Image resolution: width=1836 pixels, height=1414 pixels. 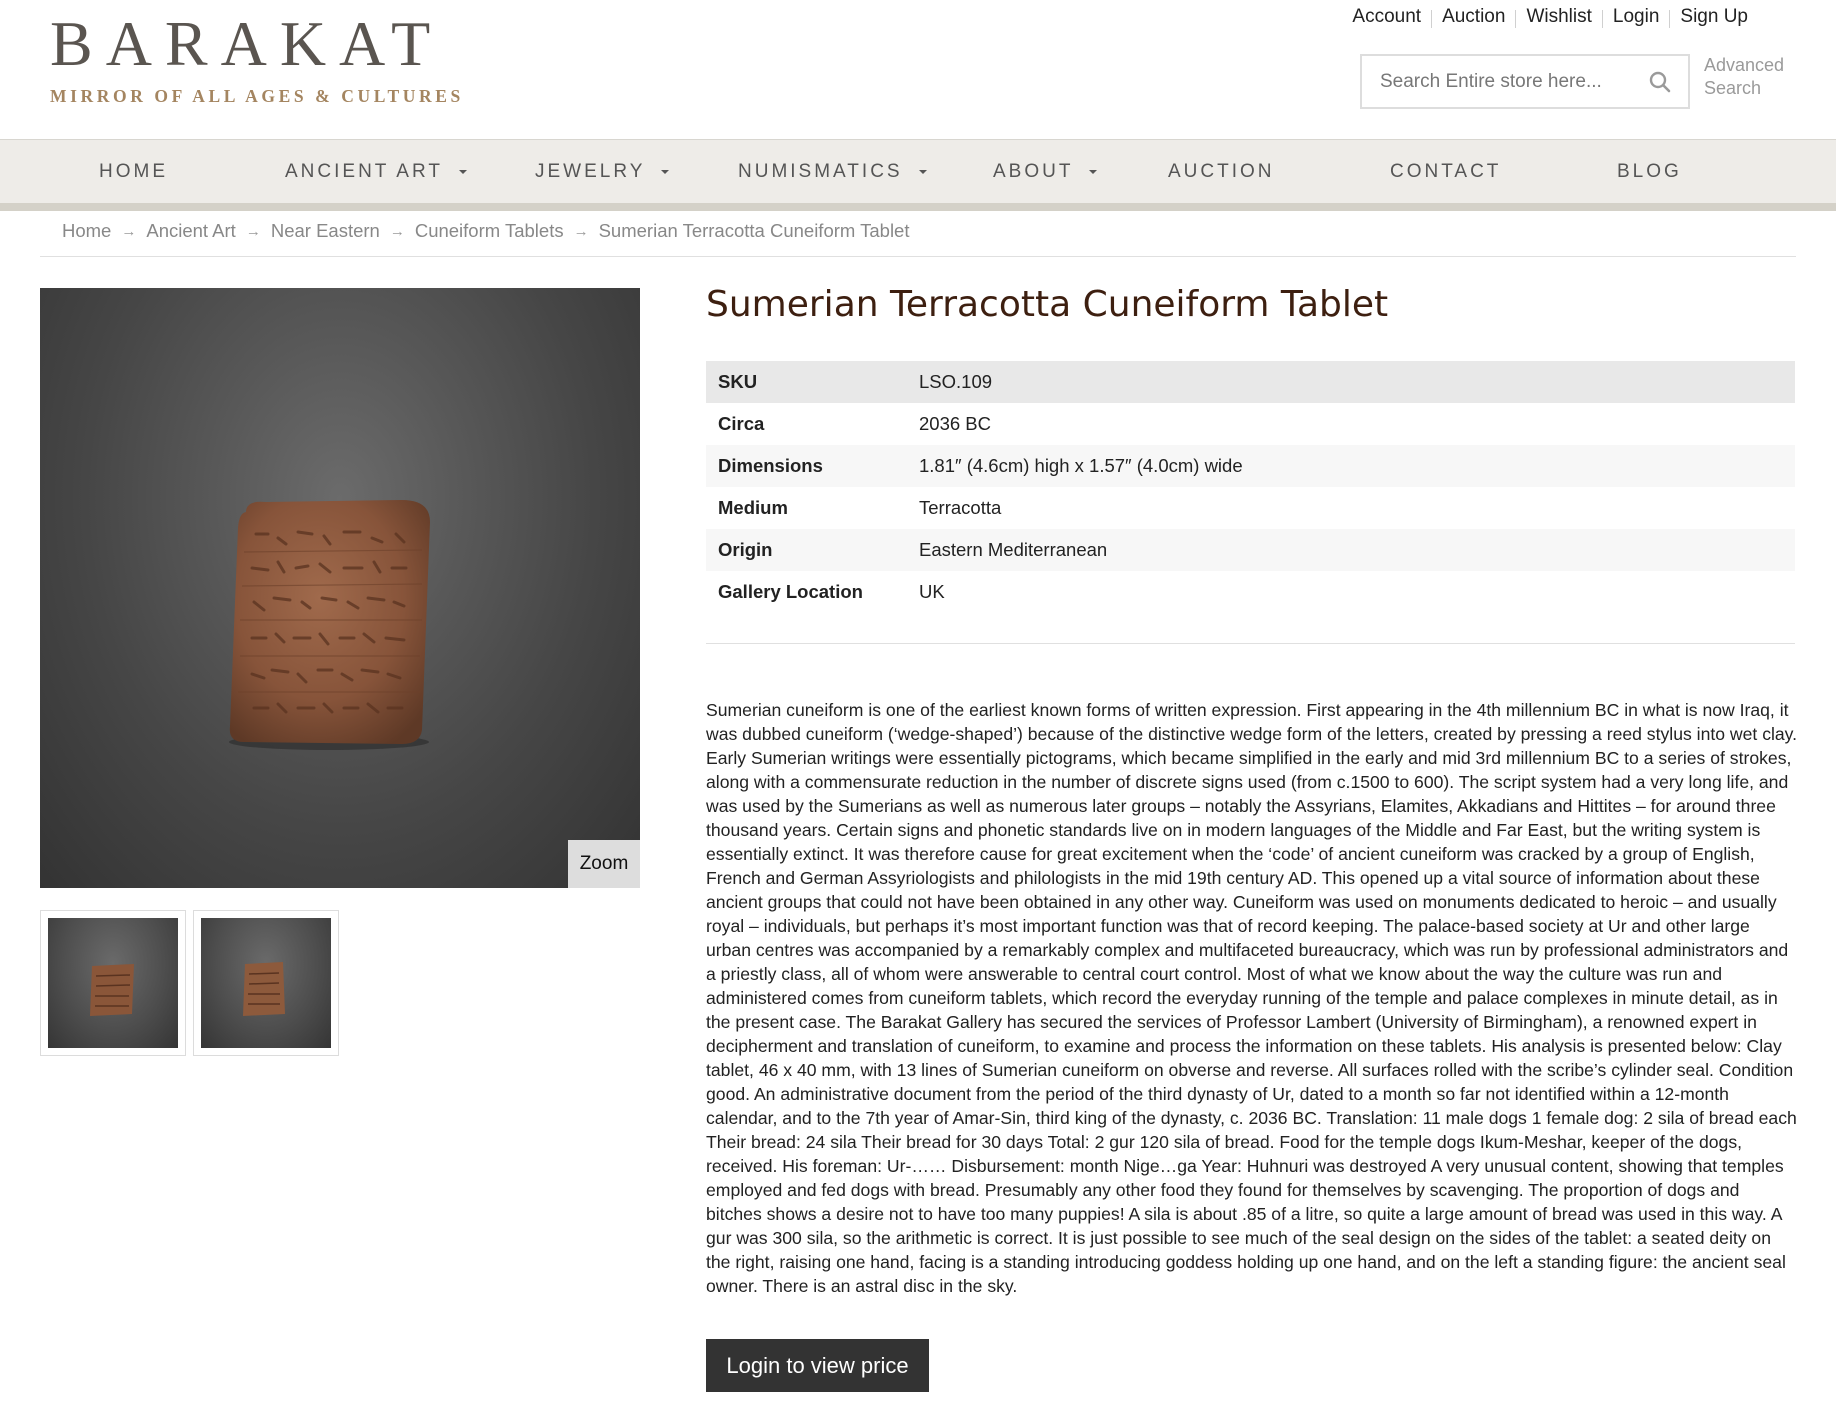 What do you see at coordinates (817, 1365) in the screenshot?
I see `login-to-view-price-button: Login to view price` at bounding box center [817, 1365].